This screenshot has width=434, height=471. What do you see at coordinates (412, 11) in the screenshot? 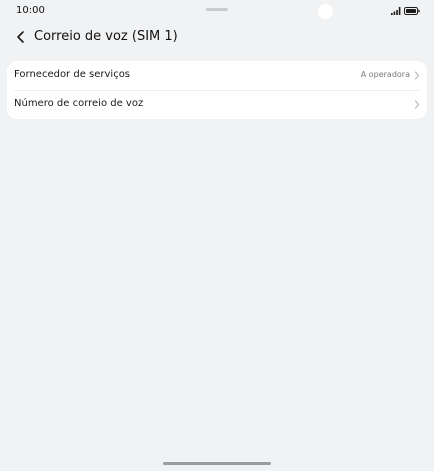
I see `battery-icon` at bounding box center [412, 11].